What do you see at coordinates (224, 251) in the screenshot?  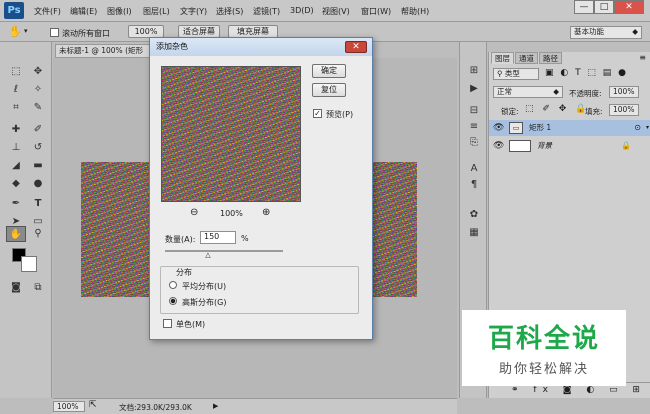 I see `amount-slider-track` at bounding box center [224, 251].